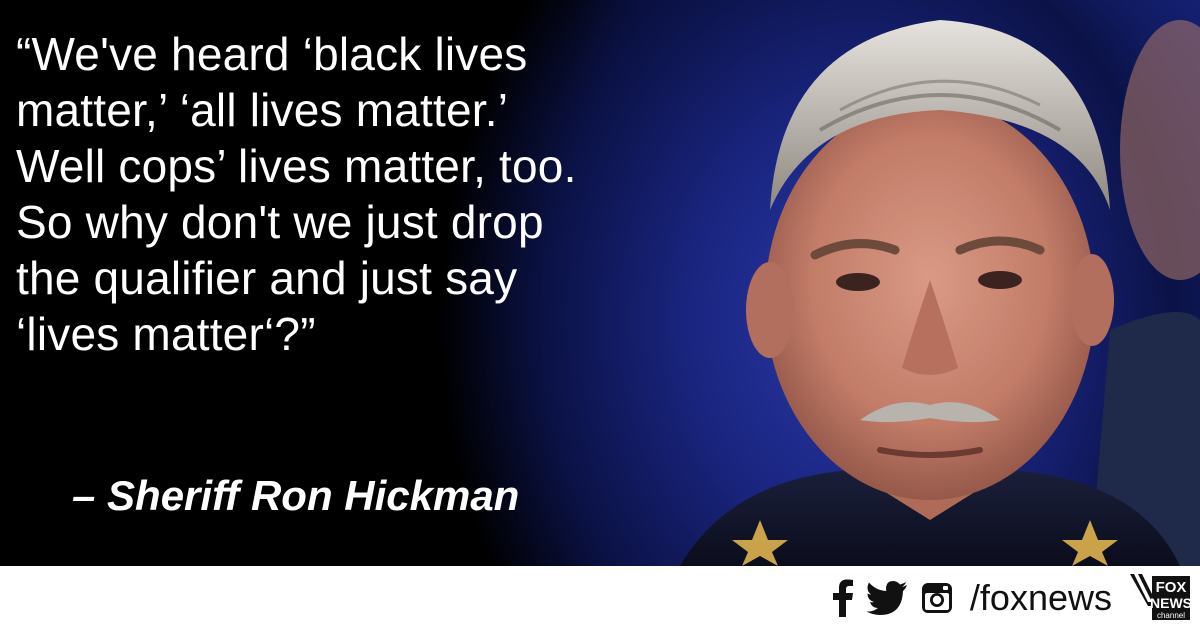 The width and height of the screenshot is (1200, 630). I want to click on quote-line: the qualifier and just say, so click(267, 278).